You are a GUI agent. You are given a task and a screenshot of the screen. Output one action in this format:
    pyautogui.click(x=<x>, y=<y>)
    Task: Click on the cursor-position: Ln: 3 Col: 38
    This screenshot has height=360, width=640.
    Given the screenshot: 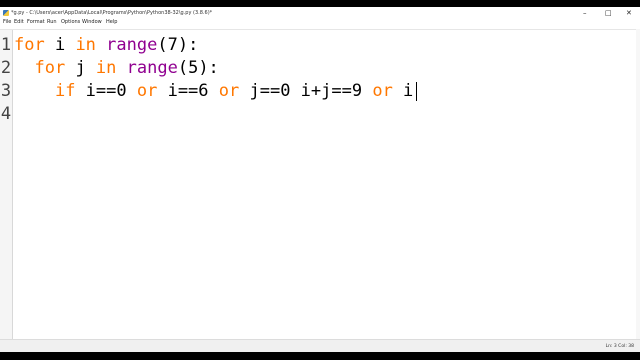 What is the action you would take?
    pyautogui.click(x=619, y=346)
    